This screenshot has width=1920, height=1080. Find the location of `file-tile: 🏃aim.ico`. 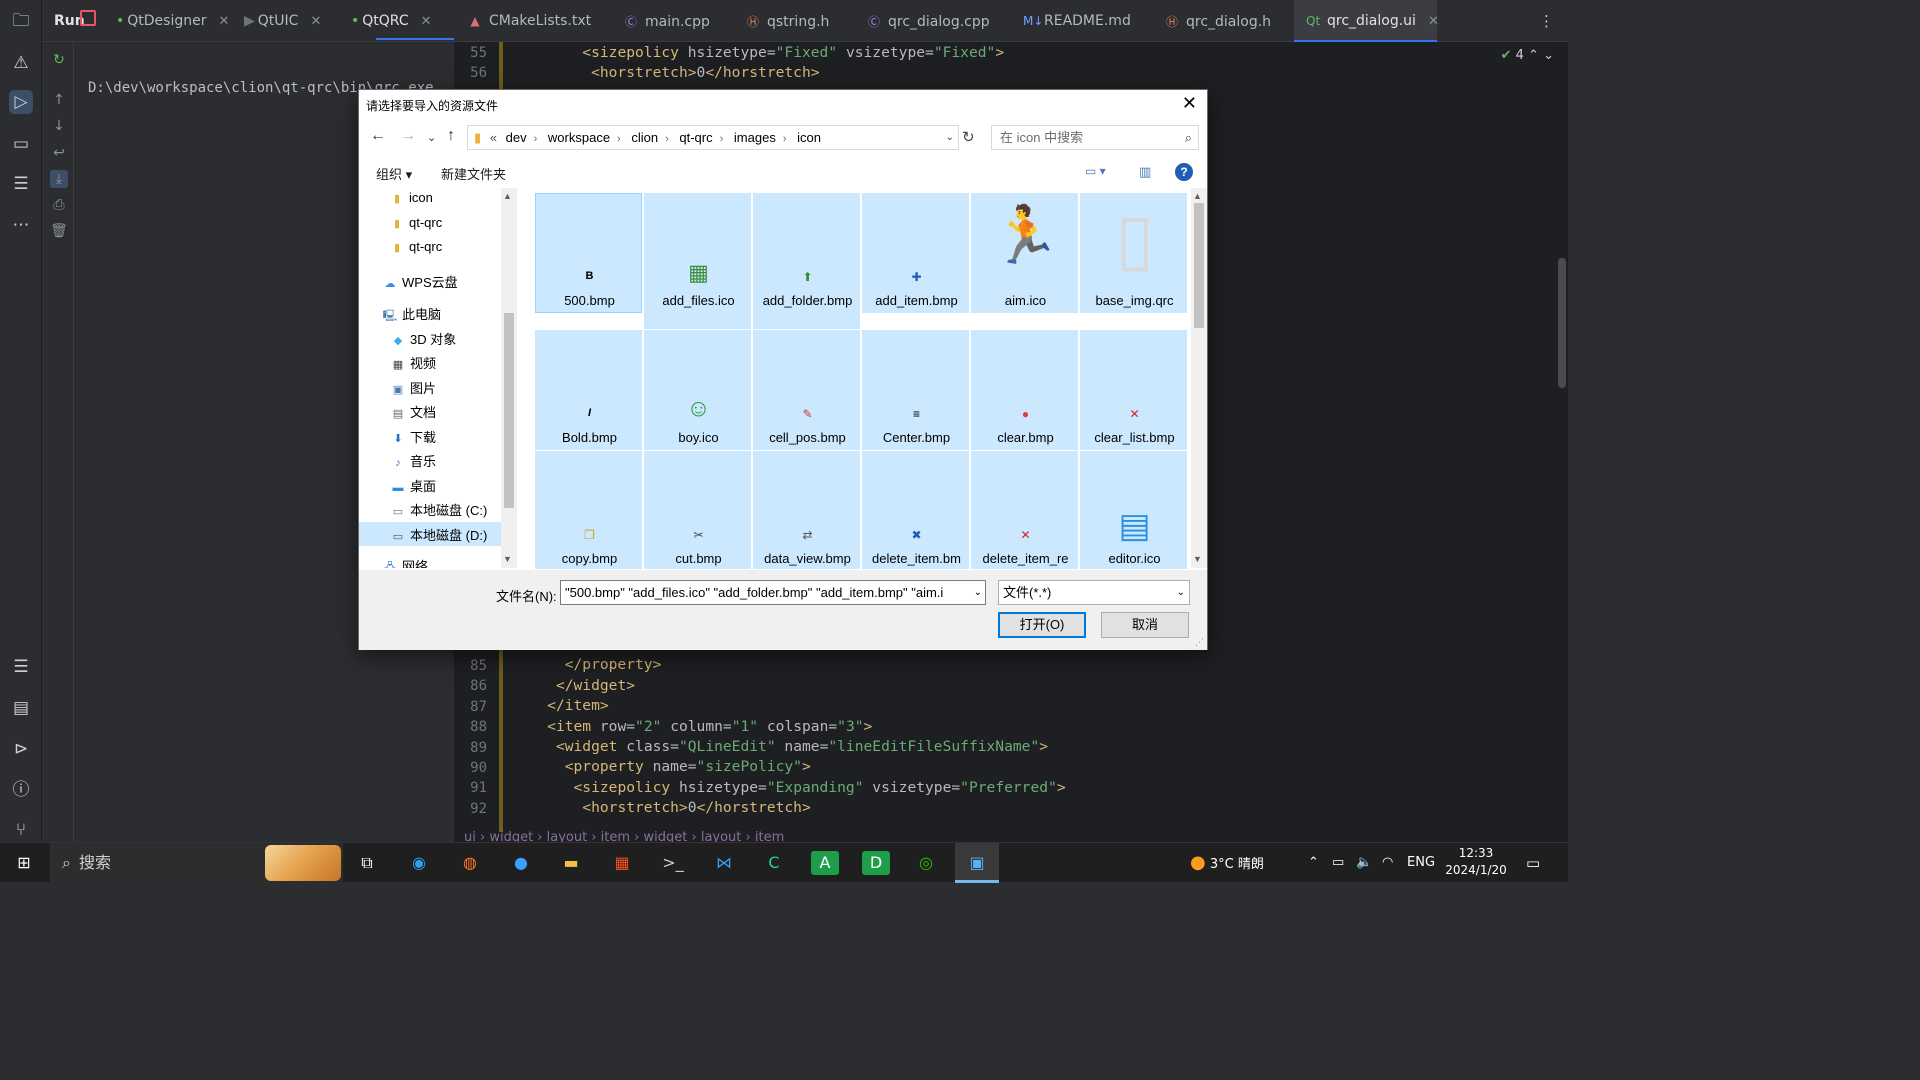

file-tile: 🏃aim.ico is located at coordinates (1024, 253).